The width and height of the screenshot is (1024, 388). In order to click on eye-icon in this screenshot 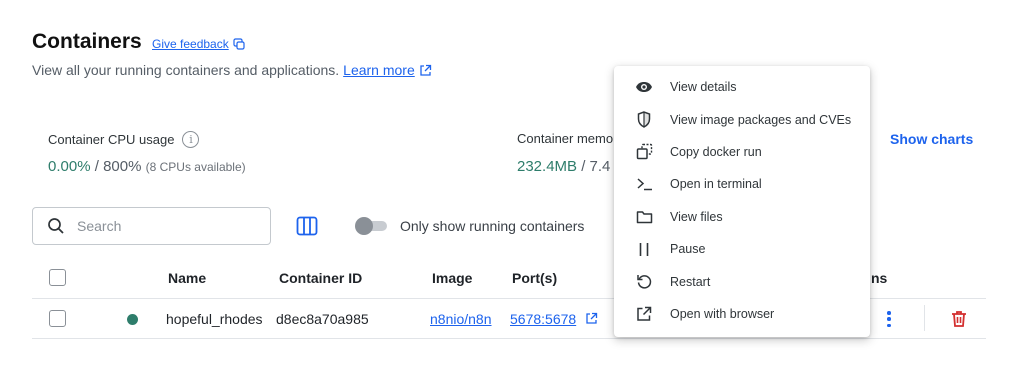, I will do `click(644, 87)`.